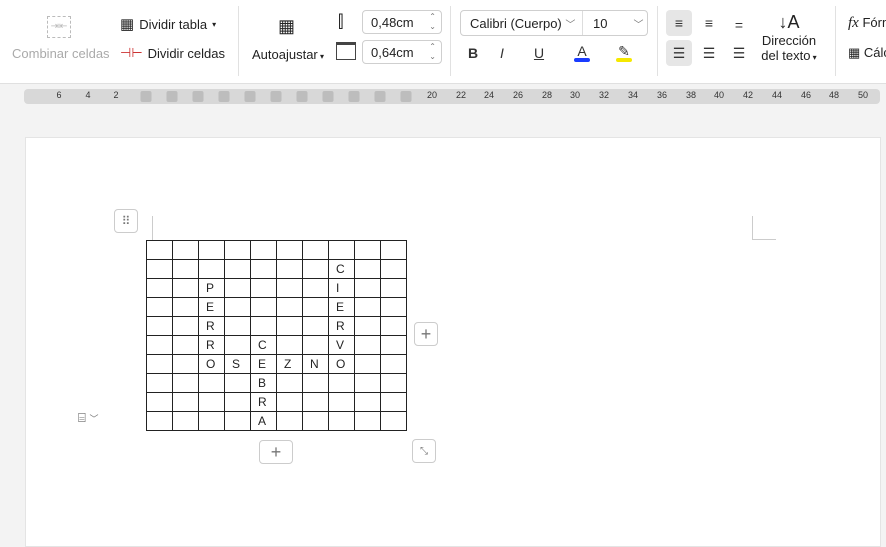 The image size is (886, 547). I want to click on crossword-table: CPIEERRRCVOSEZNOBRA, so click(276, 335).